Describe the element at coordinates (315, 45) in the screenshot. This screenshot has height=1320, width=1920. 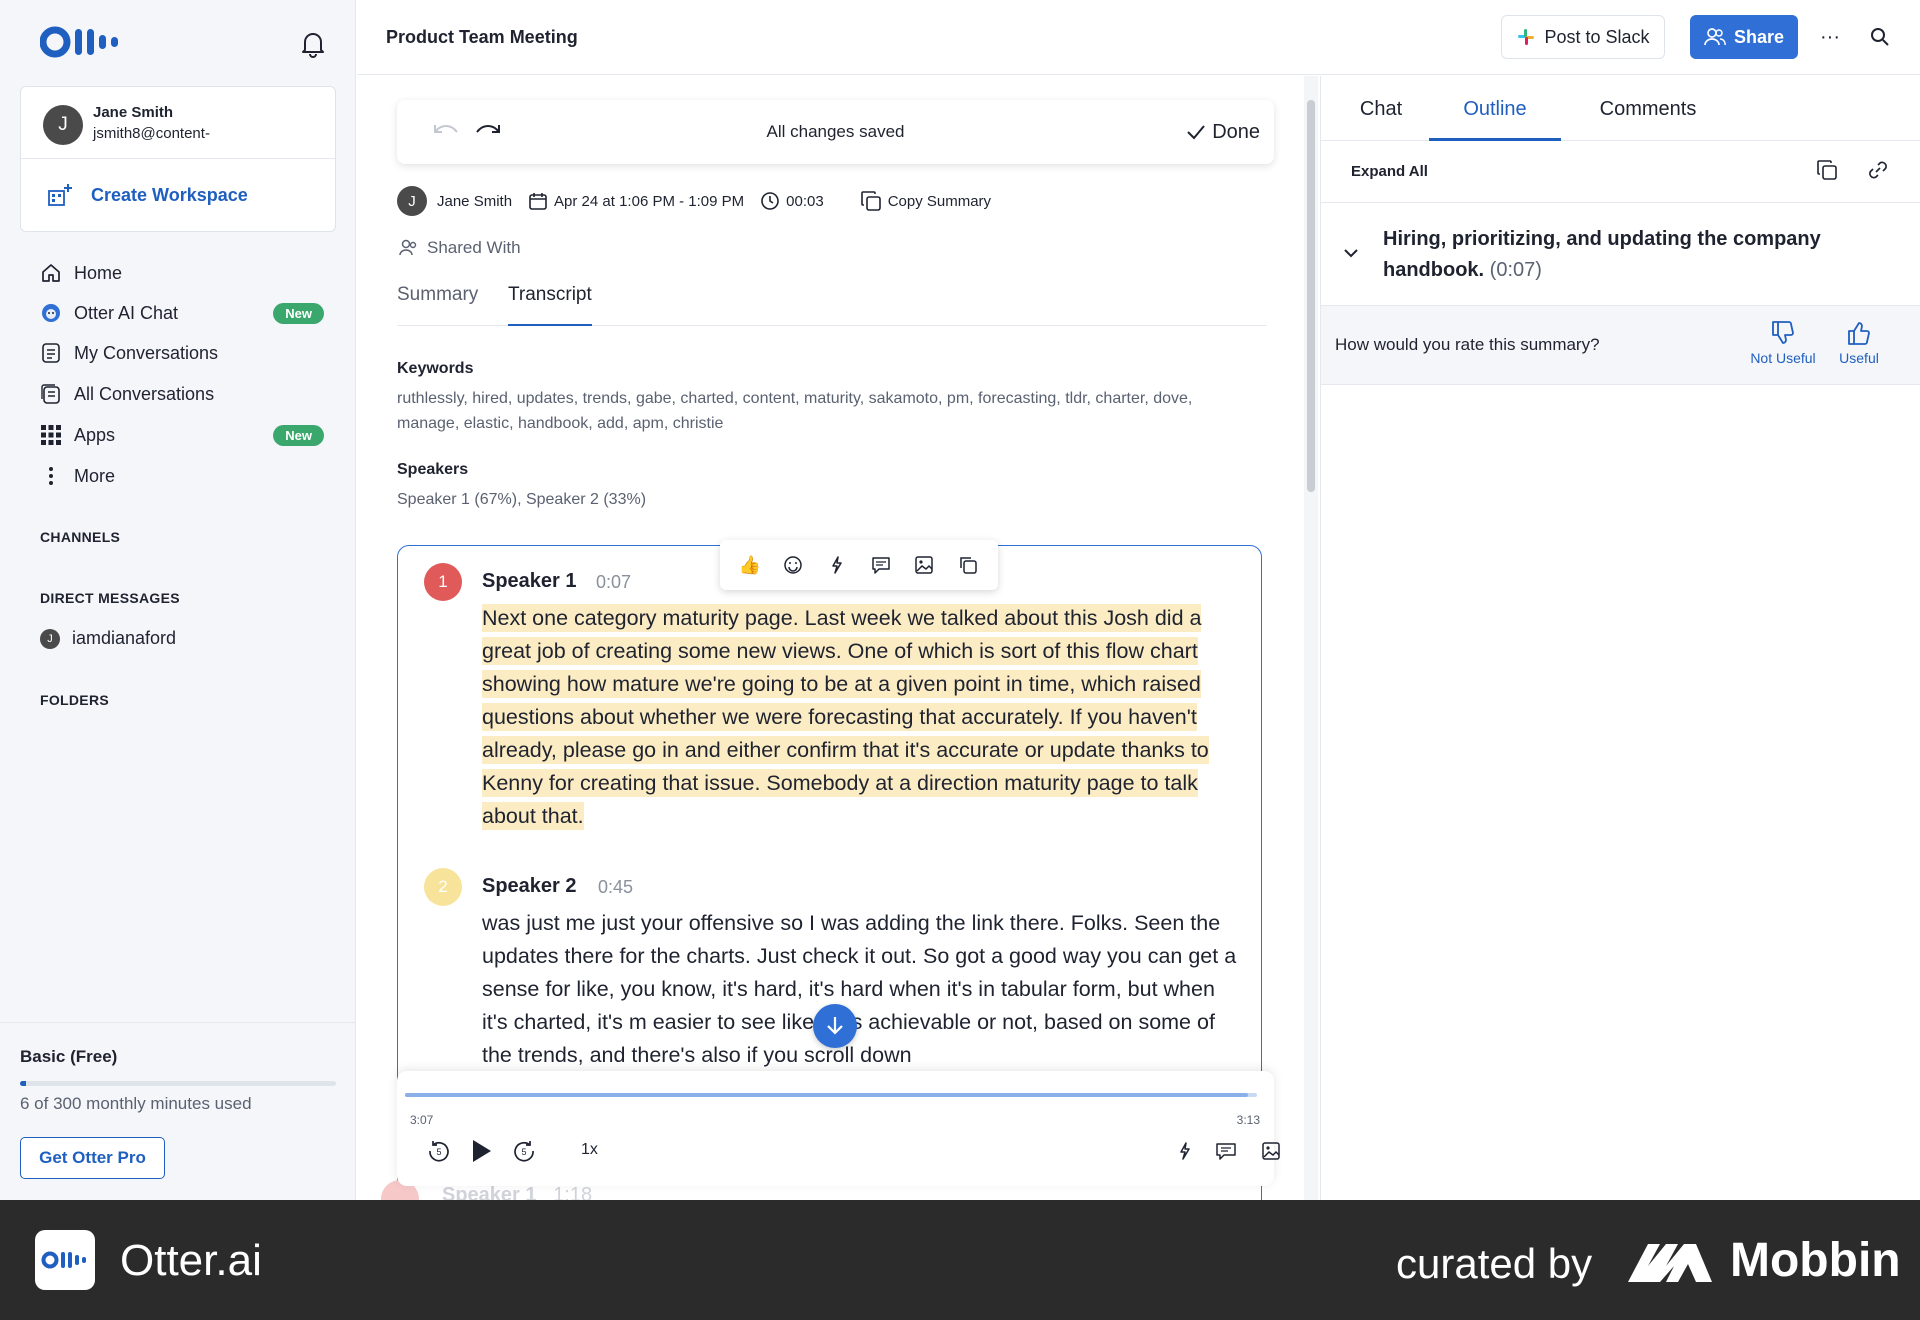
I see `notifications-bell-icon` at that location.